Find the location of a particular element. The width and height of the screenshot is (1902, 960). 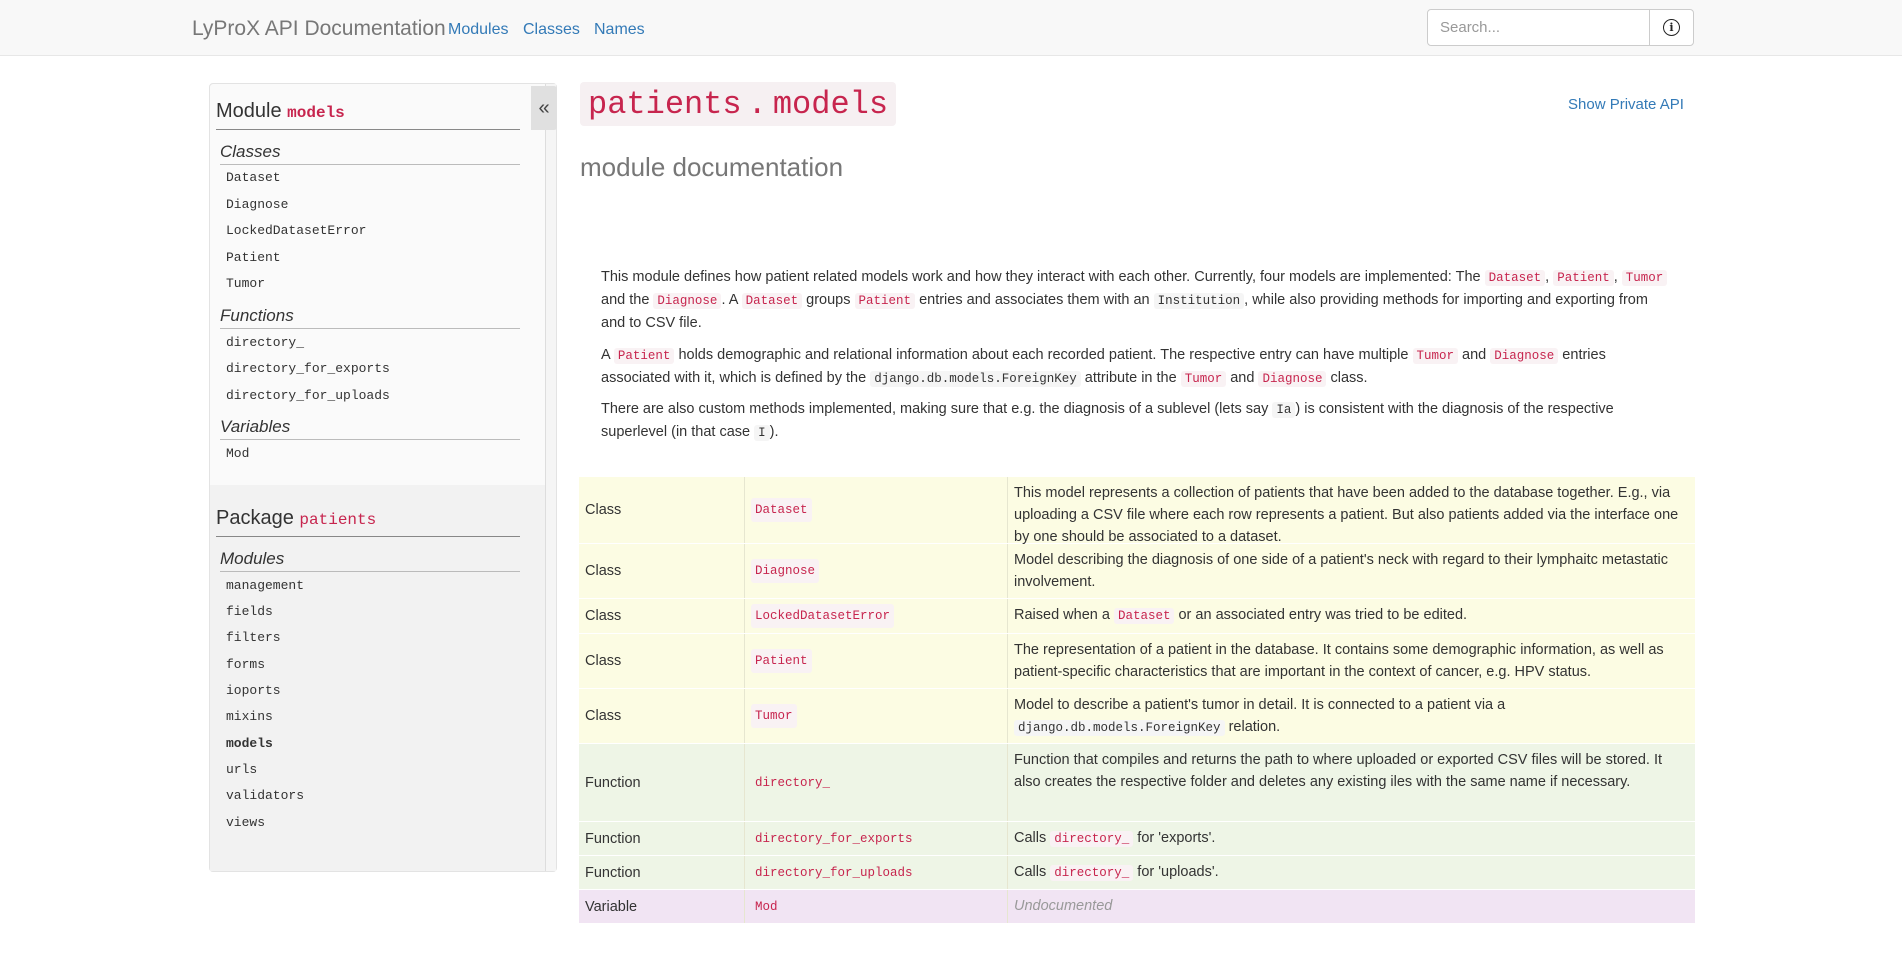

page-title-package: patients is located at coordinates (665, 104).